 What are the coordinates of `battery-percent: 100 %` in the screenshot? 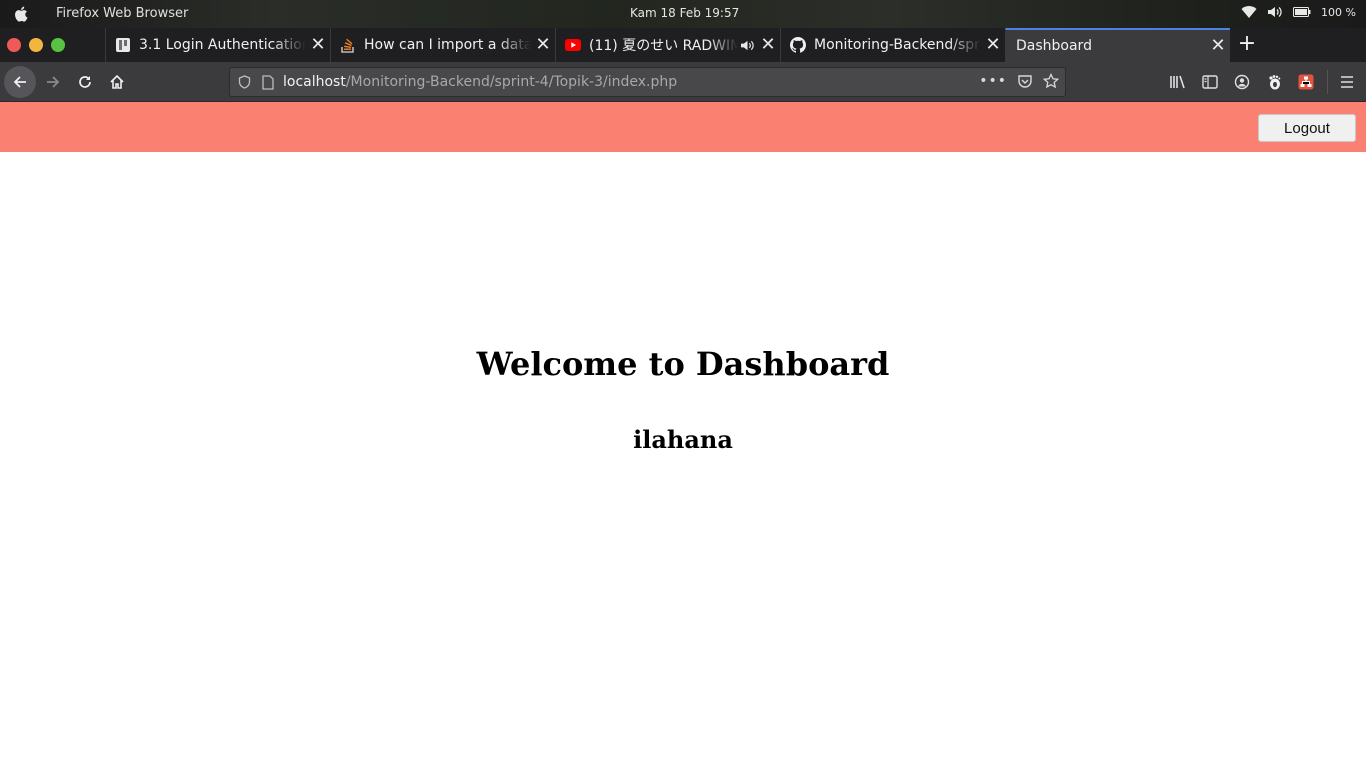 It's located at (1338, 12).